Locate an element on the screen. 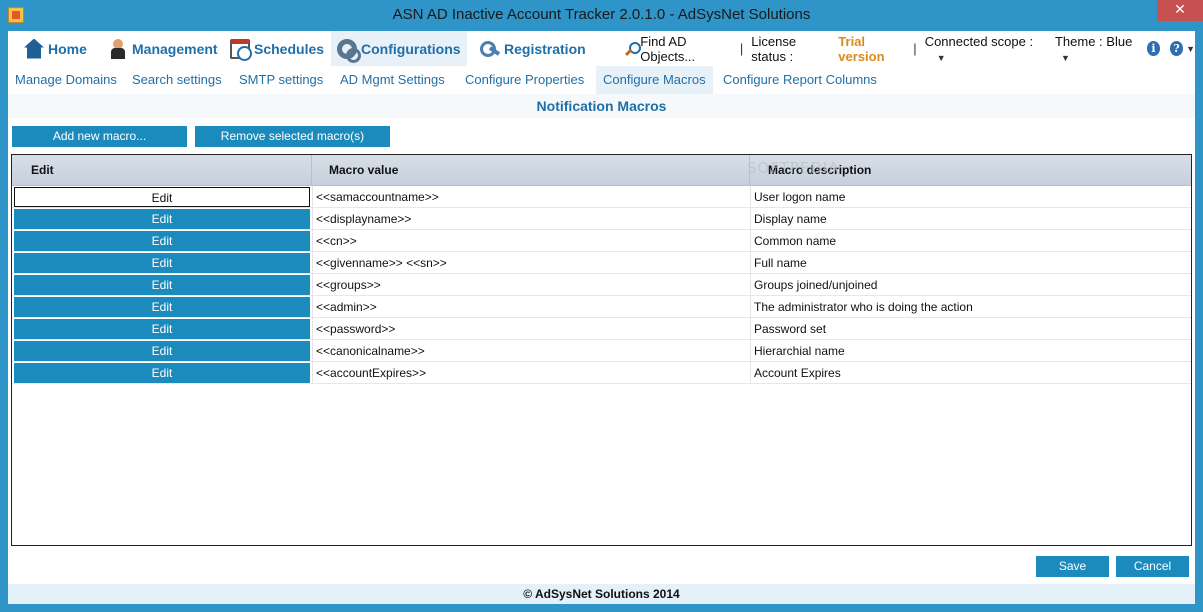  macro-description-cell: Groups joined/unjoined is located at coordinates (816, 285).